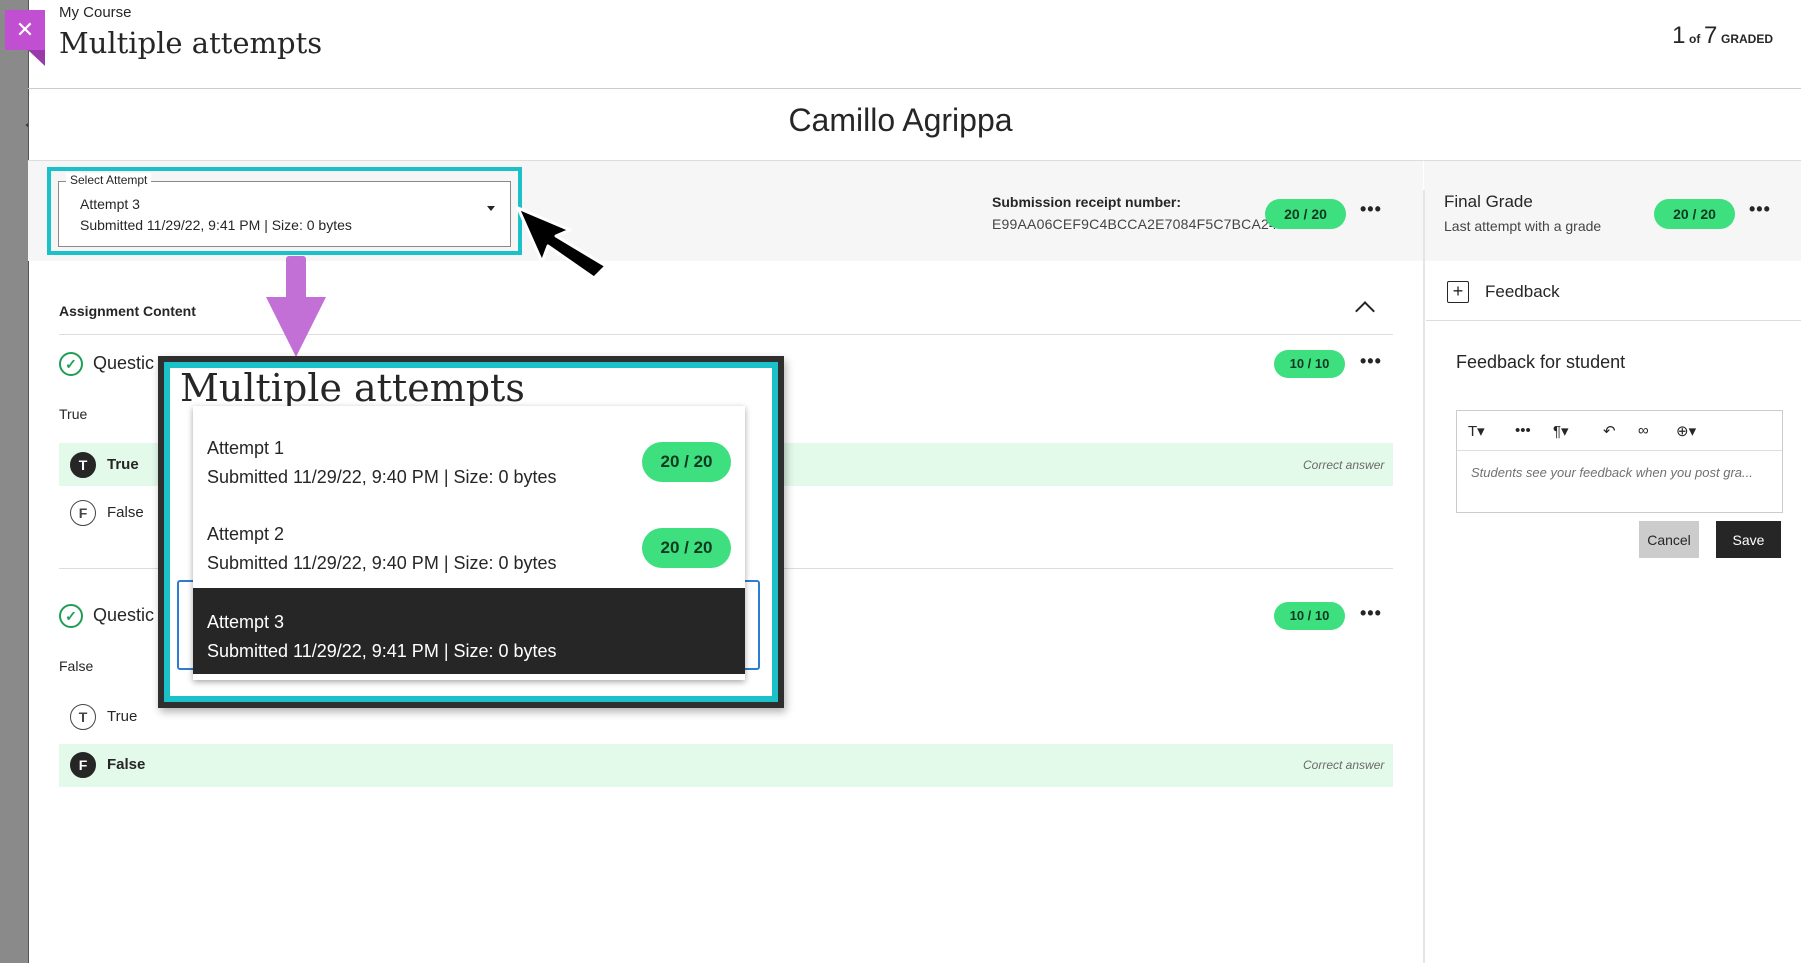 The image size is (1801, 963). What do you see at coordinates (1523, 226) in the screenshot?
I see `final-grade-sub: Last attempt with a grade` at bounding box center [1523, 226].